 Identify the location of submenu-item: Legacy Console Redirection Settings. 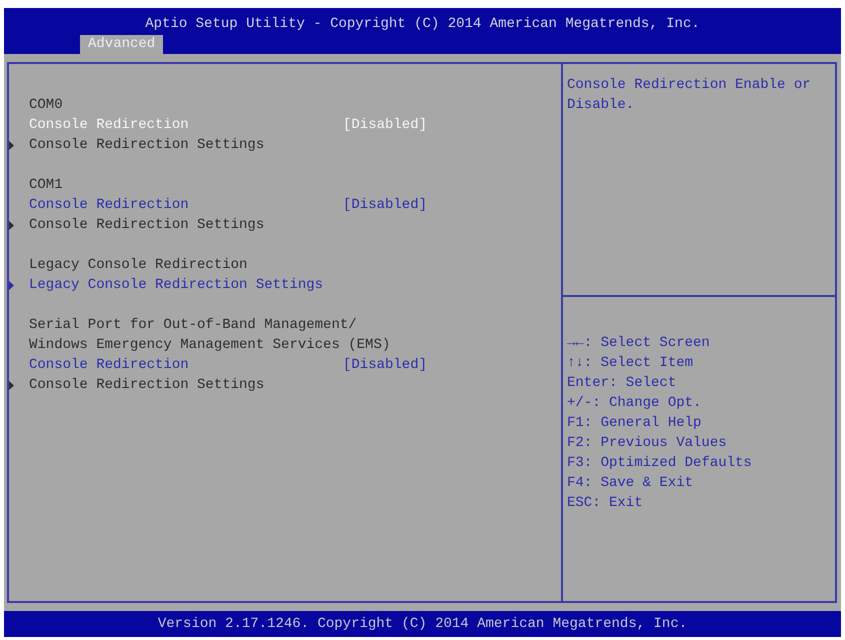
(166, 285).